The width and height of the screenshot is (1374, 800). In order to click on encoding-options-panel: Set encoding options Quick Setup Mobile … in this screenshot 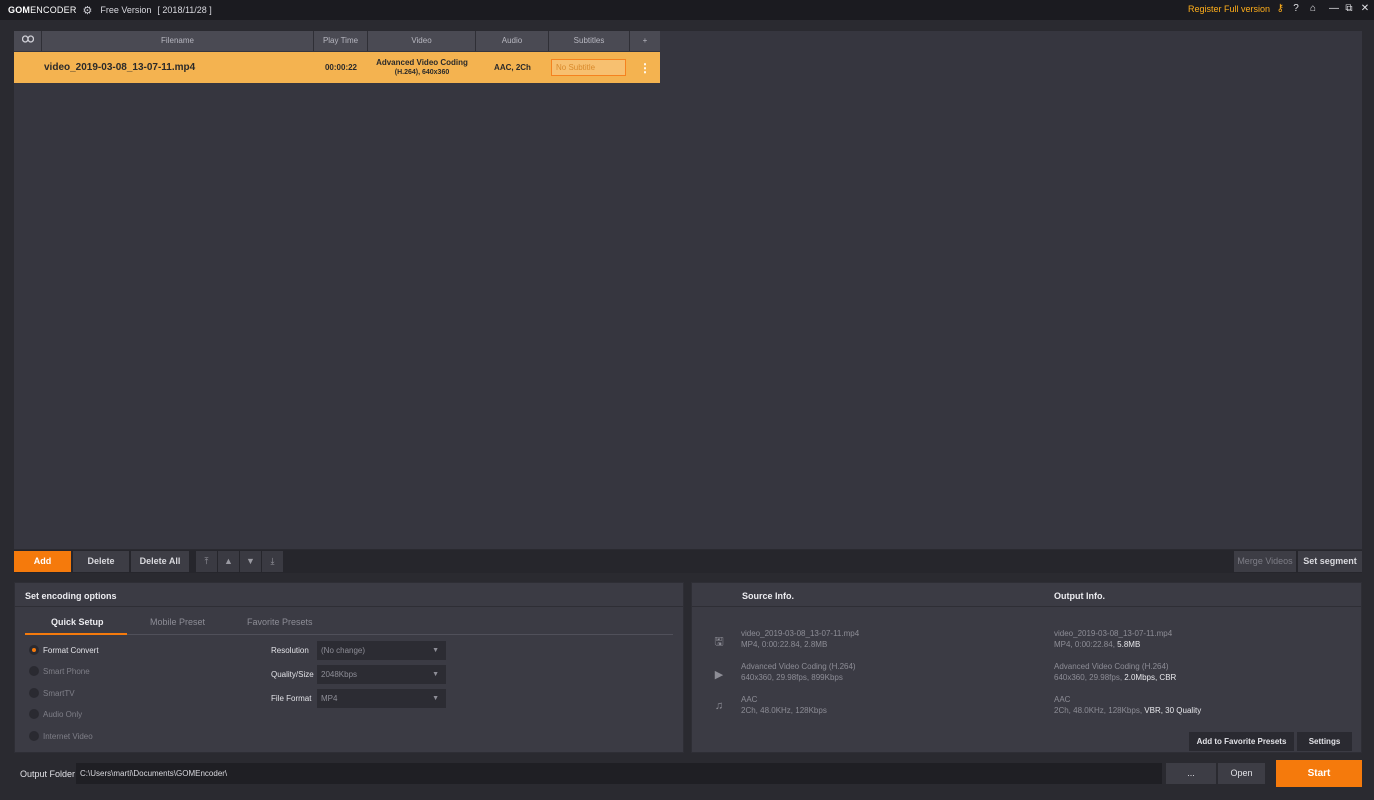, I will do `click(349, 667)`.